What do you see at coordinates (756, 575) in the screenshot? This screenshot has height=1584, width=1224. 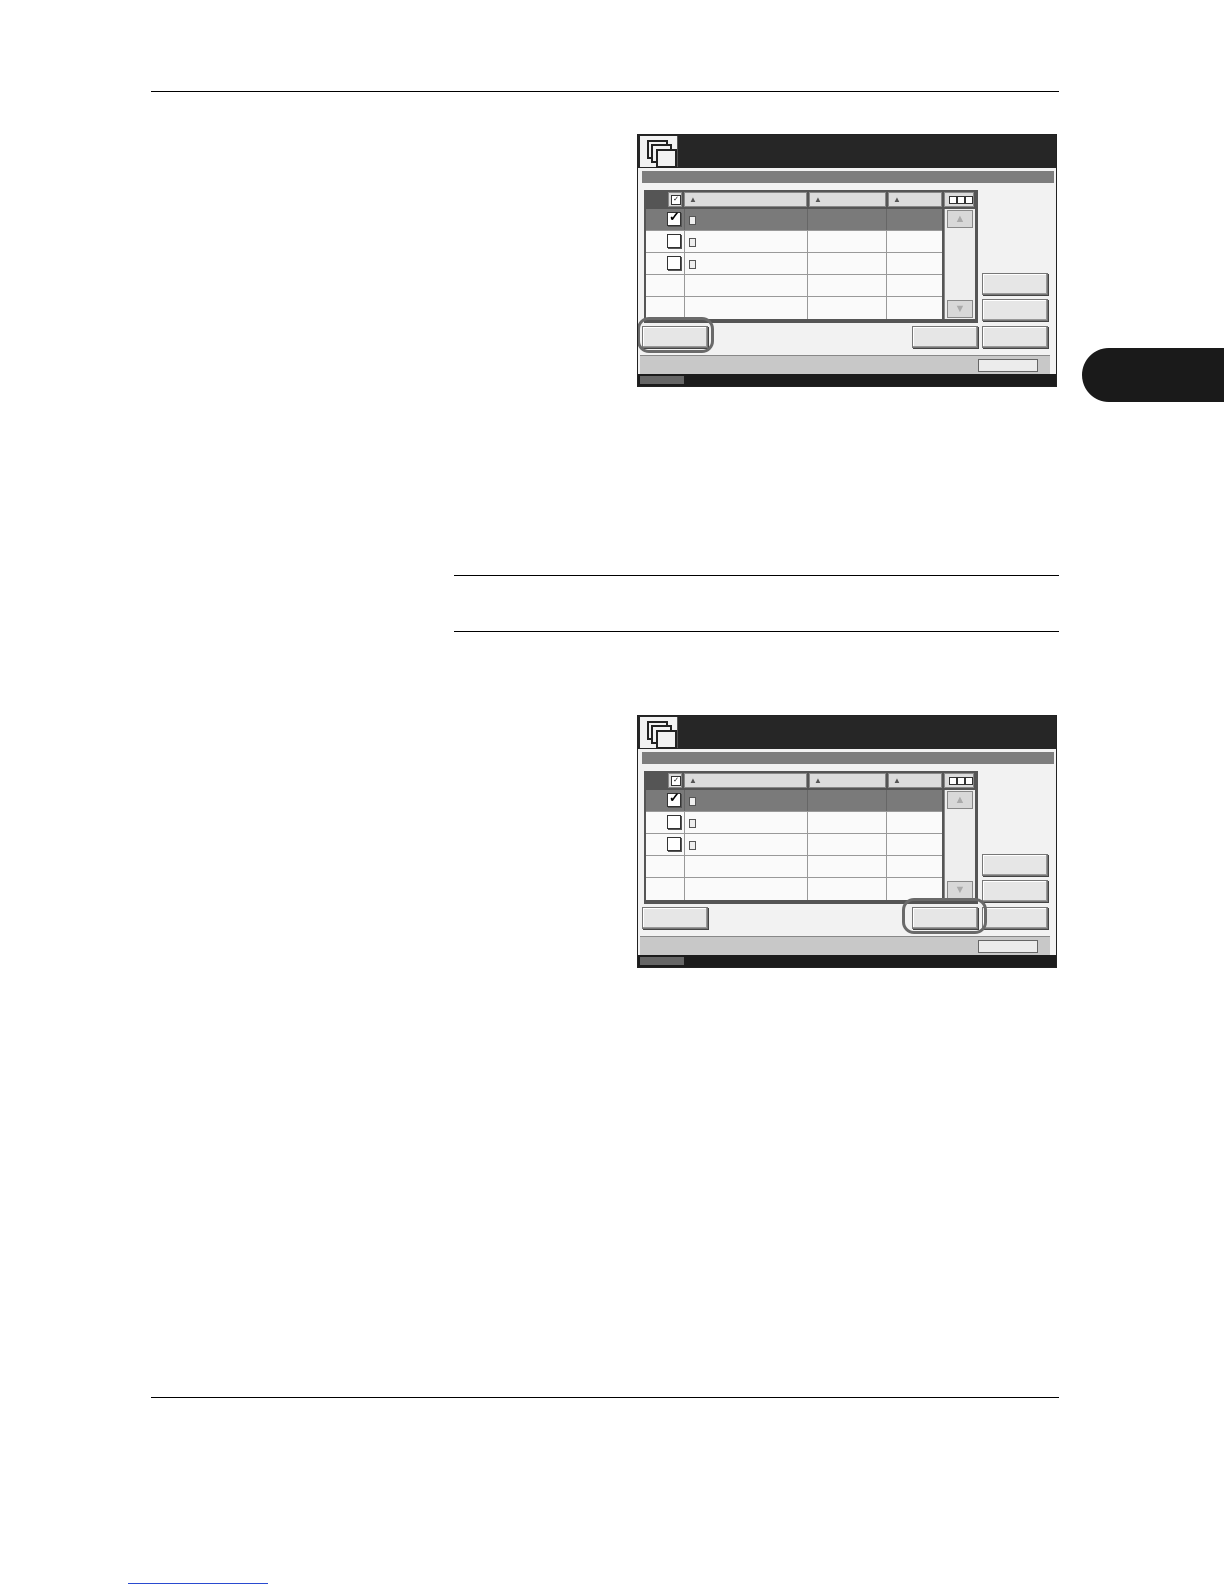 I see `note-rule-top` at bounding box center [756, 575].